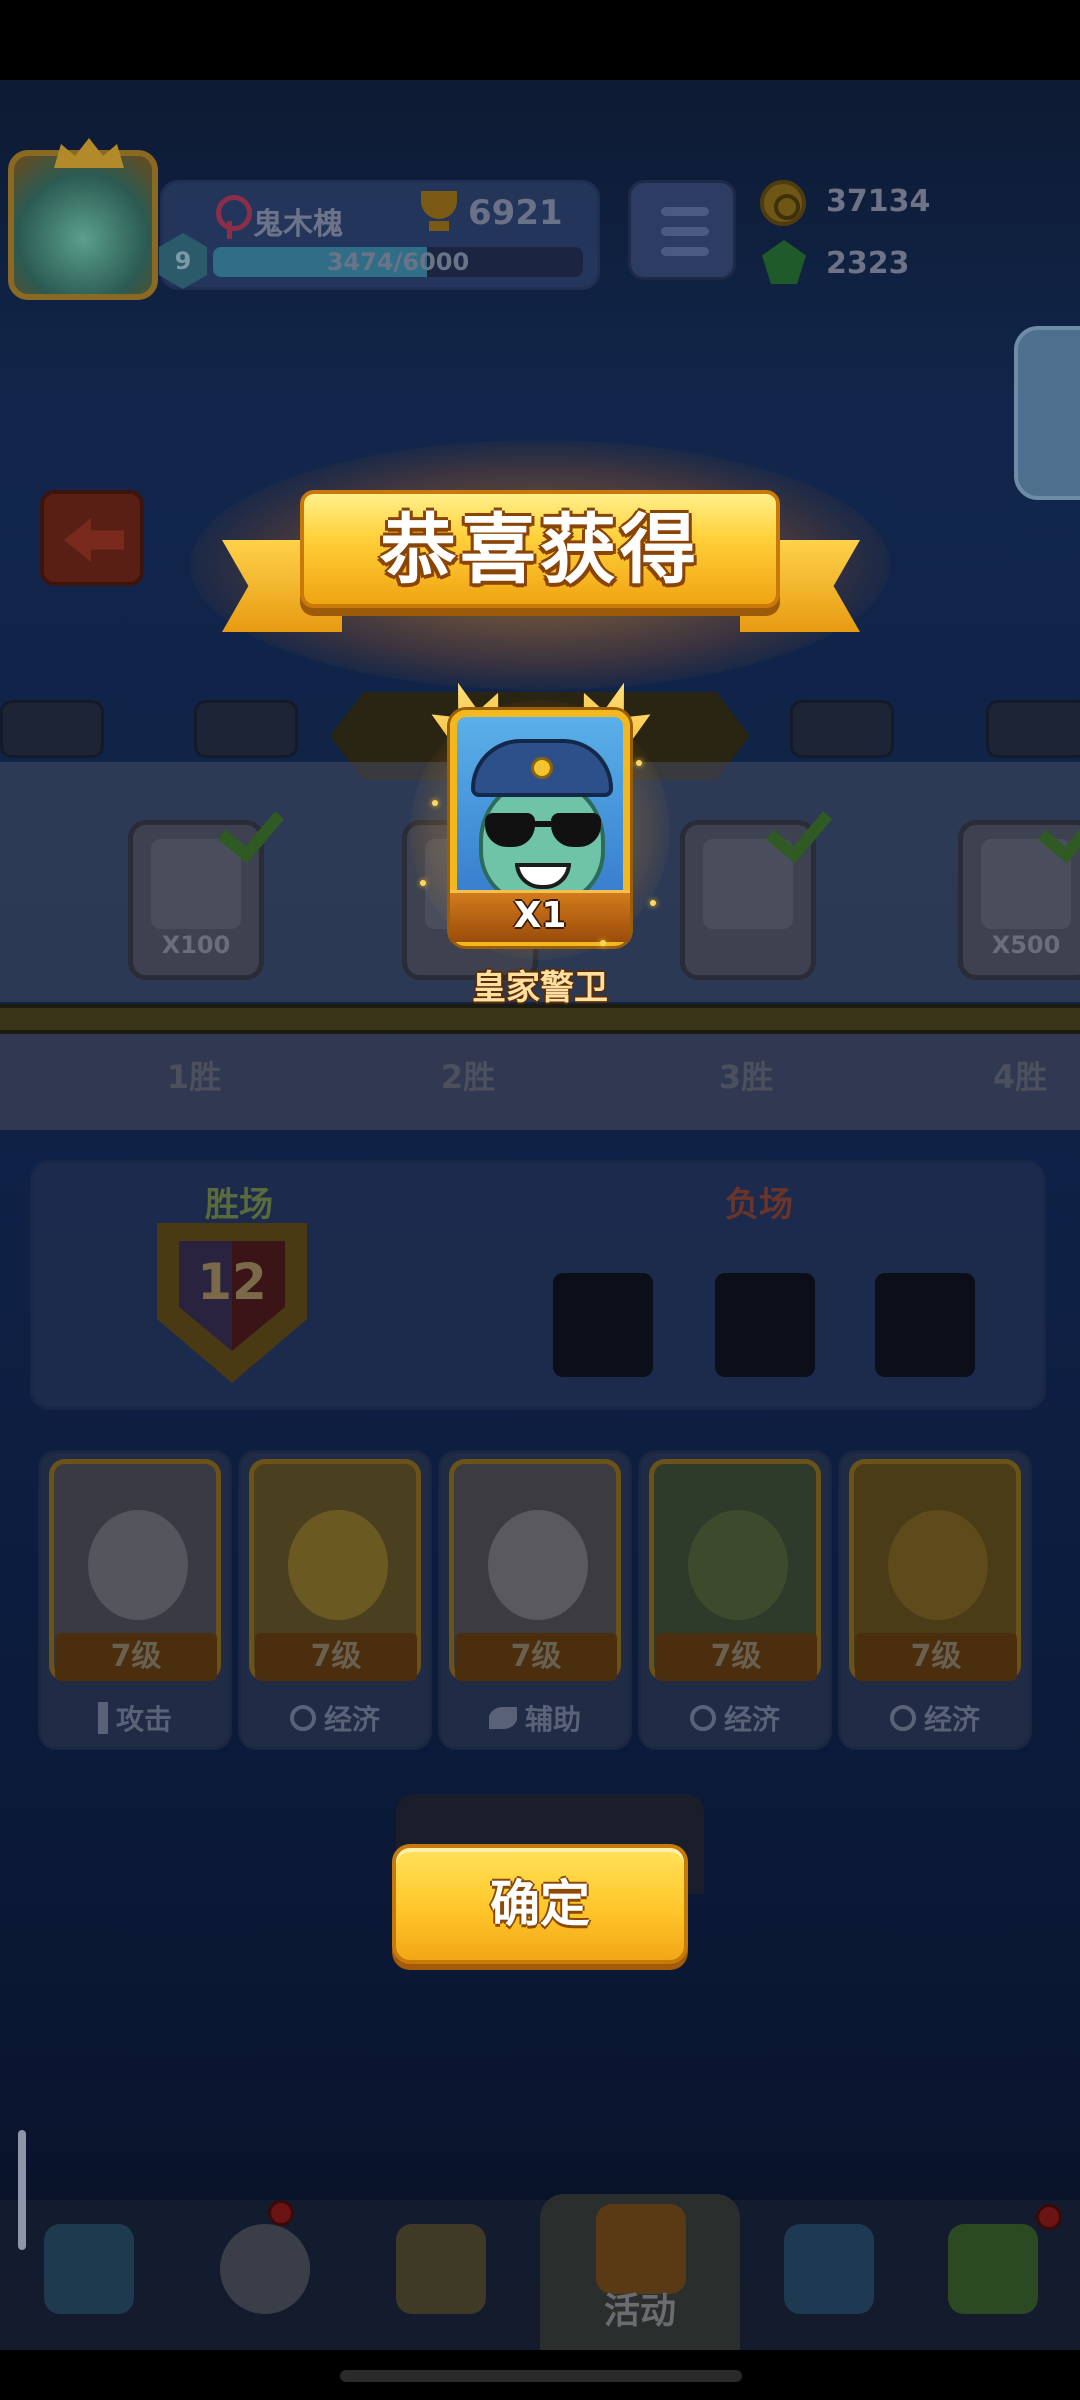 The width and height of the screenshot is (1080, 2400). I want to click on gift-icon, so click(993, 2269).